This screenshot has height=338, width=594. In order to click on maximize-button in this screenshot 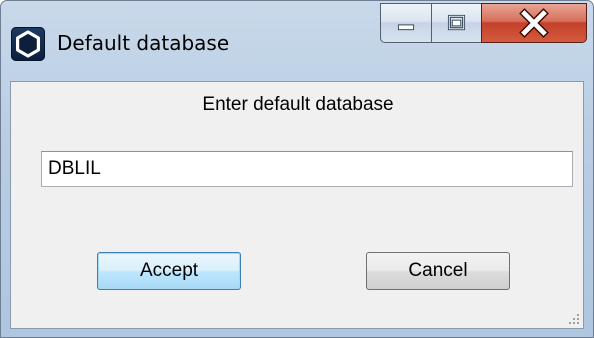, I will do `click(456, 23)`.